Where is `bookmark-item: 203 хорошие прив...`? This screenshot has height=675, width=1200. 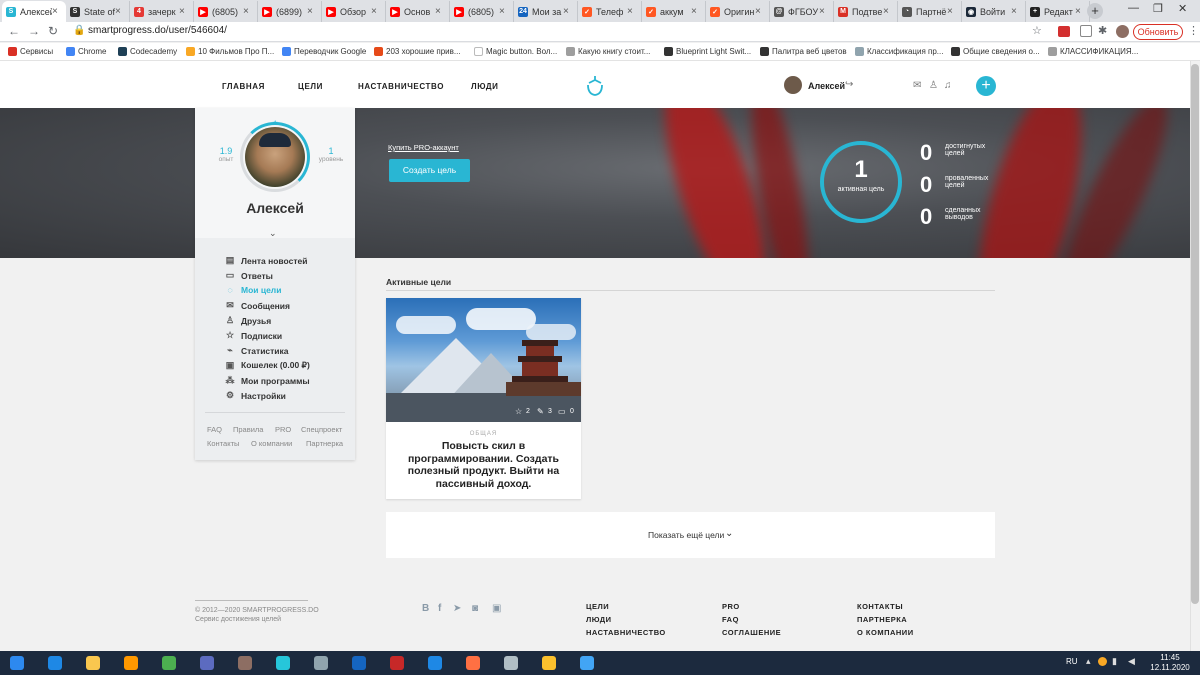 bookmark-item: 203 хорошие прив... is located at coordinates (417, 51).